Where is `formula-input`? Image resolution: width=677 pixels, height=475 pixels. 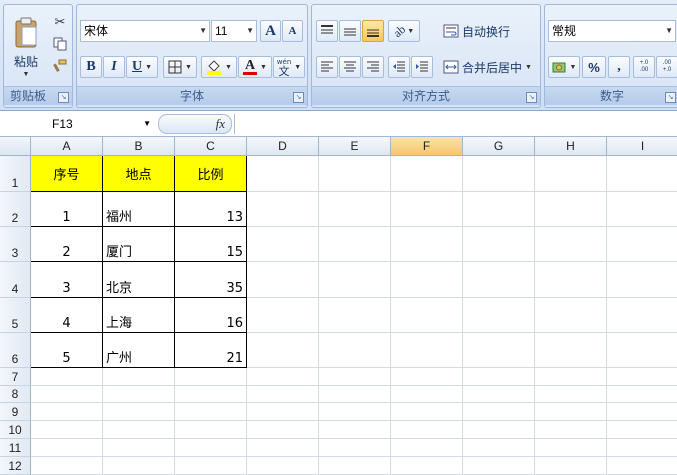
formula-input is located at coordinates (455, 124).